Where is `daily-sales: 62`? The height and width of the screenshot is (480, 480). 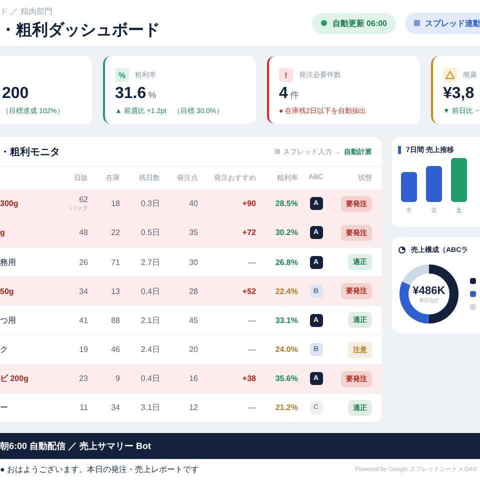 daily-sales: 62 is located at coordinates (83, 199).